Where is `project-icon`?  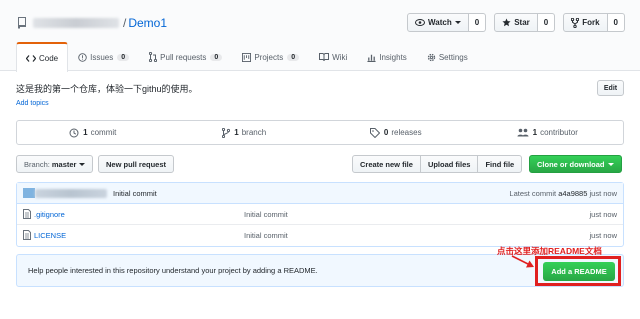 project-icon is located at coordinates (247, 57).